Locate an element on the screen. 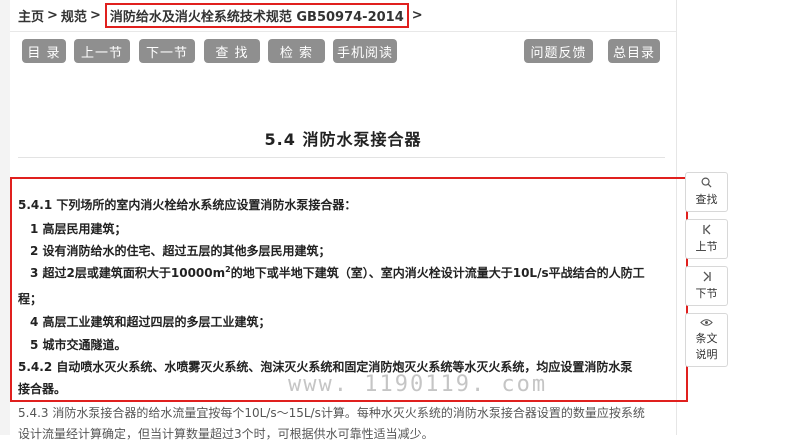  title-divider is located at coordinates (341, 157).